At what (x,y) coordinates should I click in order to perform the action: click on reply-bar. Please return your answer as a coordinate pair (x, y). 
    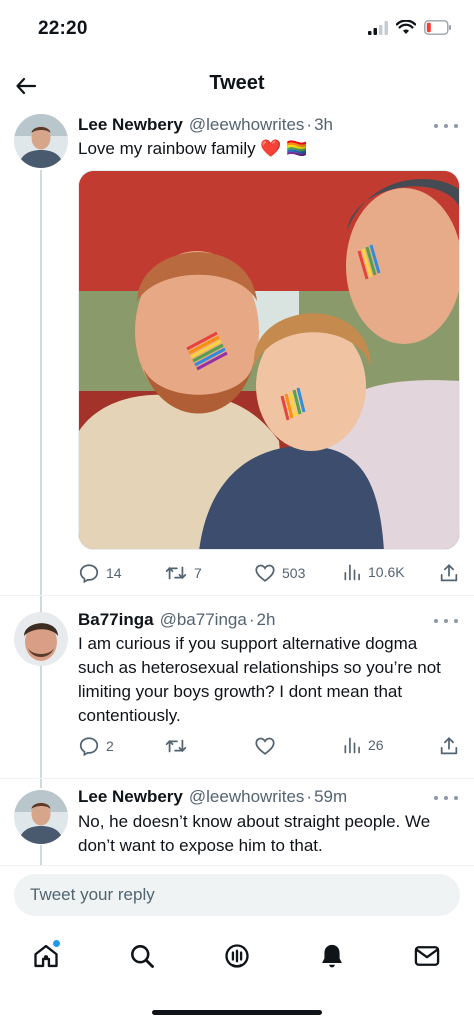
    Looking at the image, I should click on (237, 895).